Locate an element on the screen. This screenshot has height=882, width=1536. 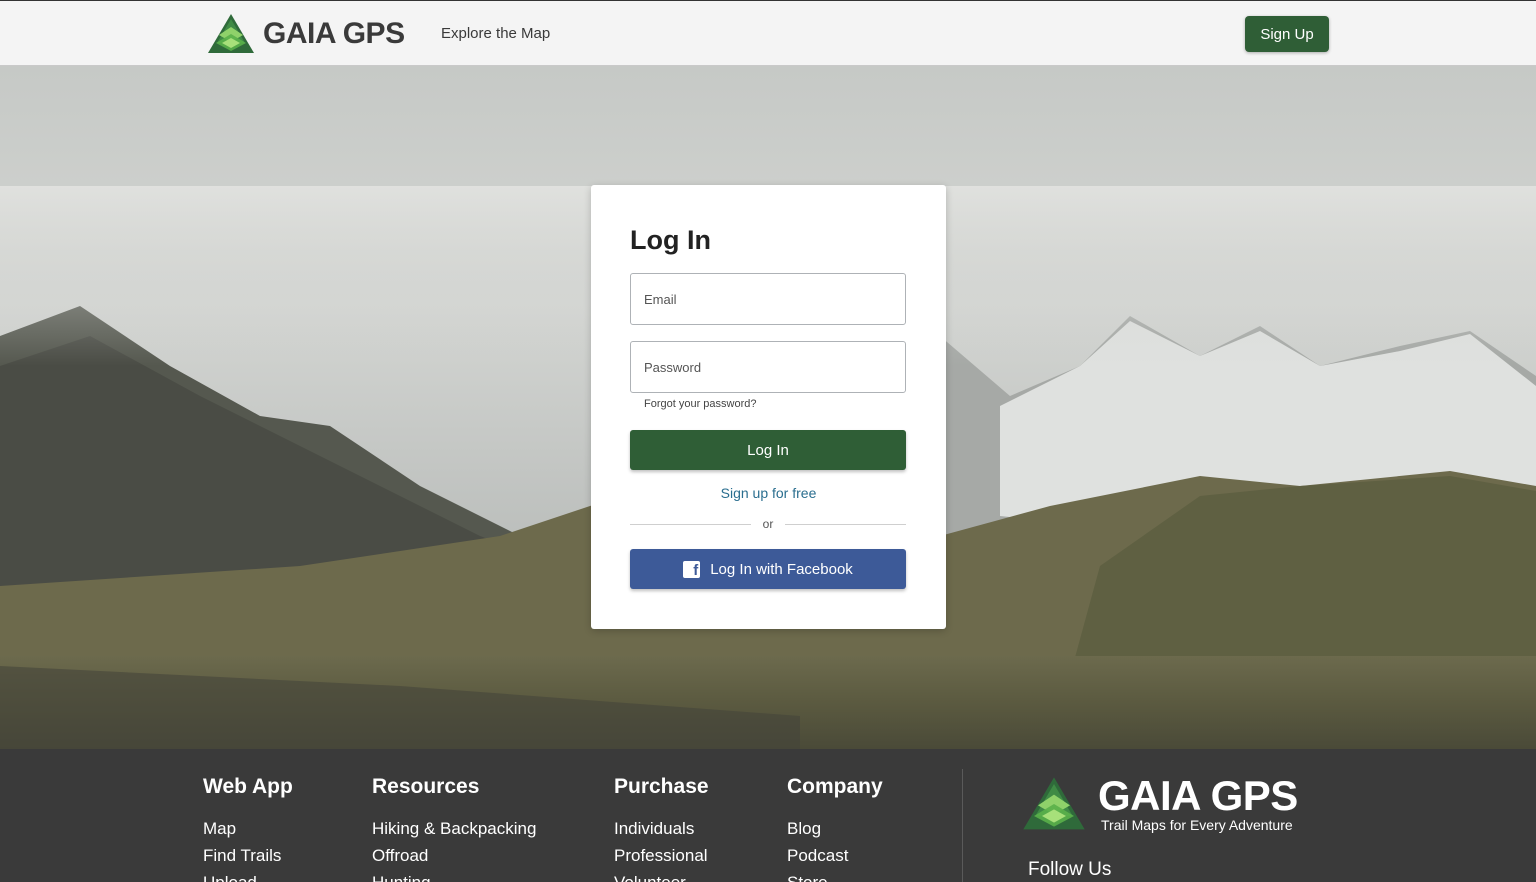
footer-link-hiking: Hiking & Backpacking is located at coordinates (454, 828).